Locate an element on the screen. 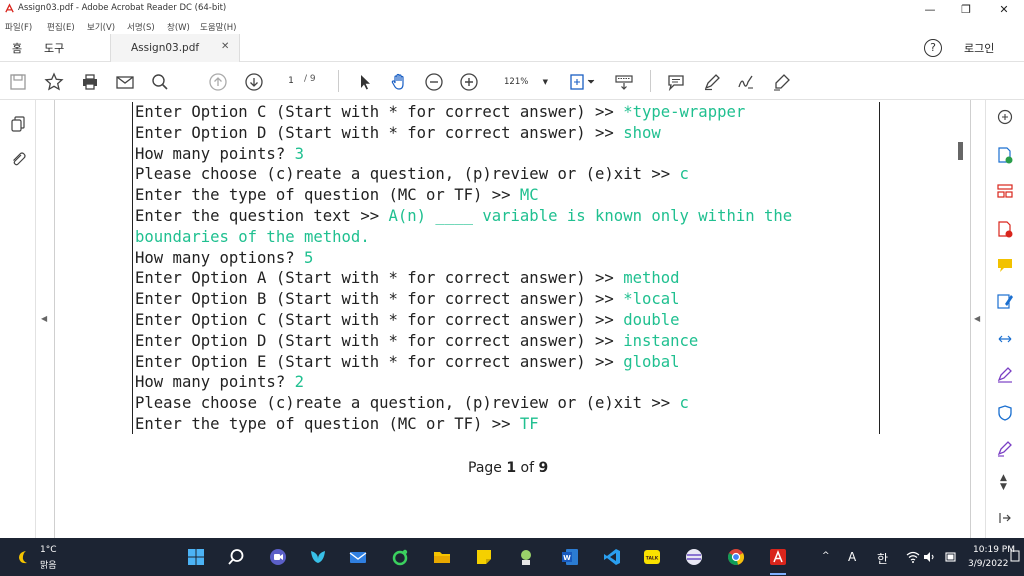  file-explorer-icon is located at coordinates (442, 557).